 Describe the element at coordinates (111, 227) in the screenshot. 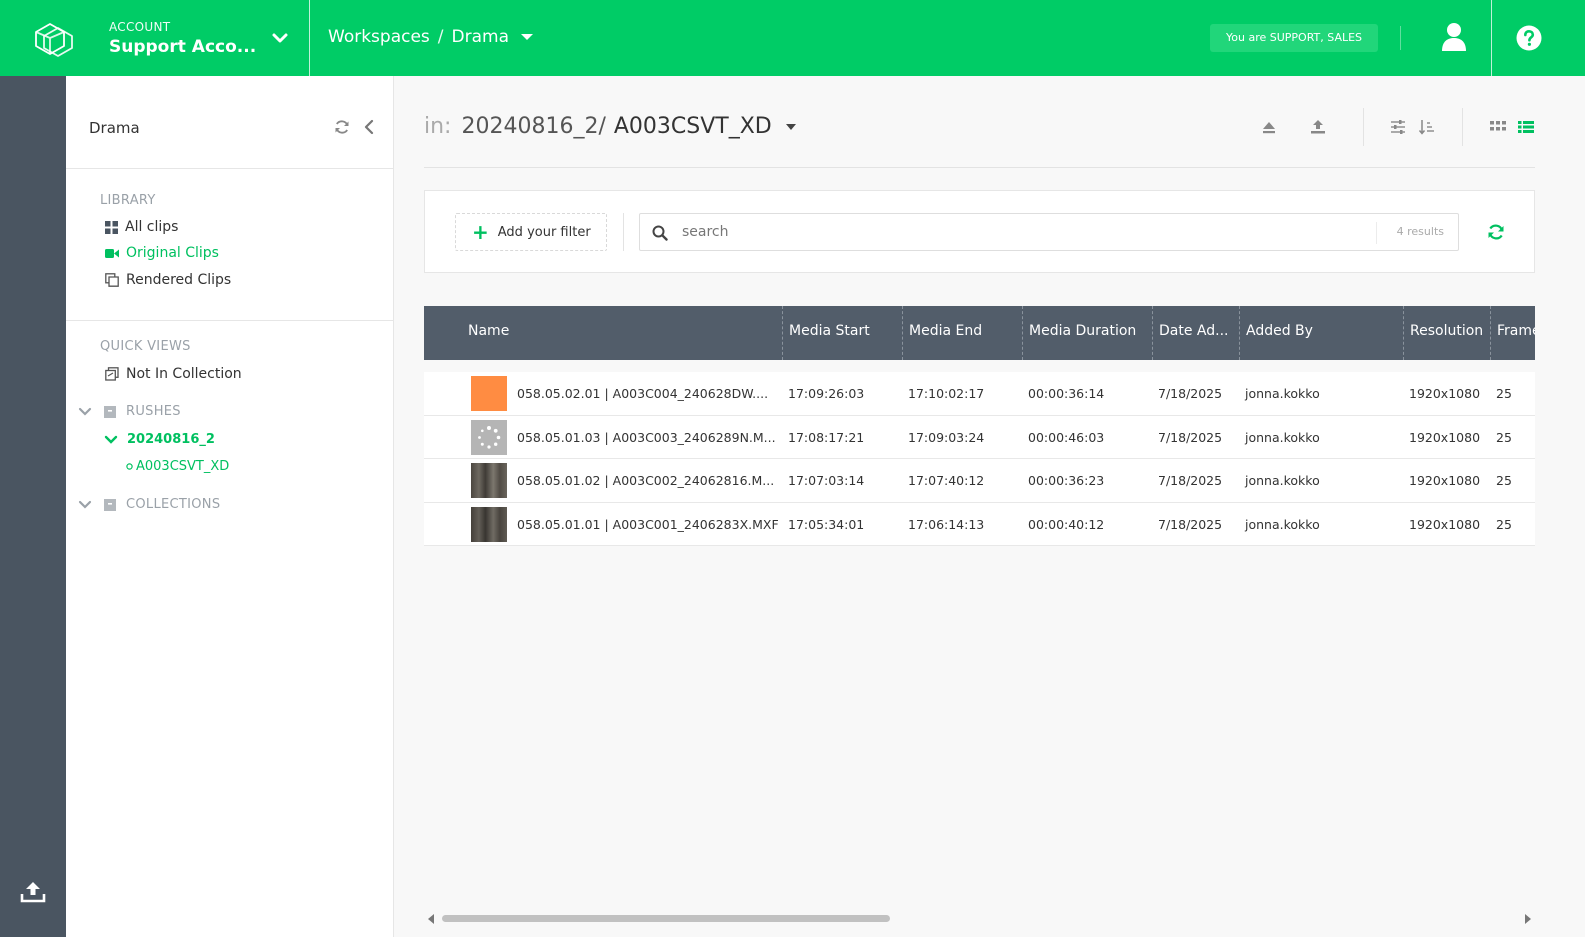

I see `grid-icon` at that location.